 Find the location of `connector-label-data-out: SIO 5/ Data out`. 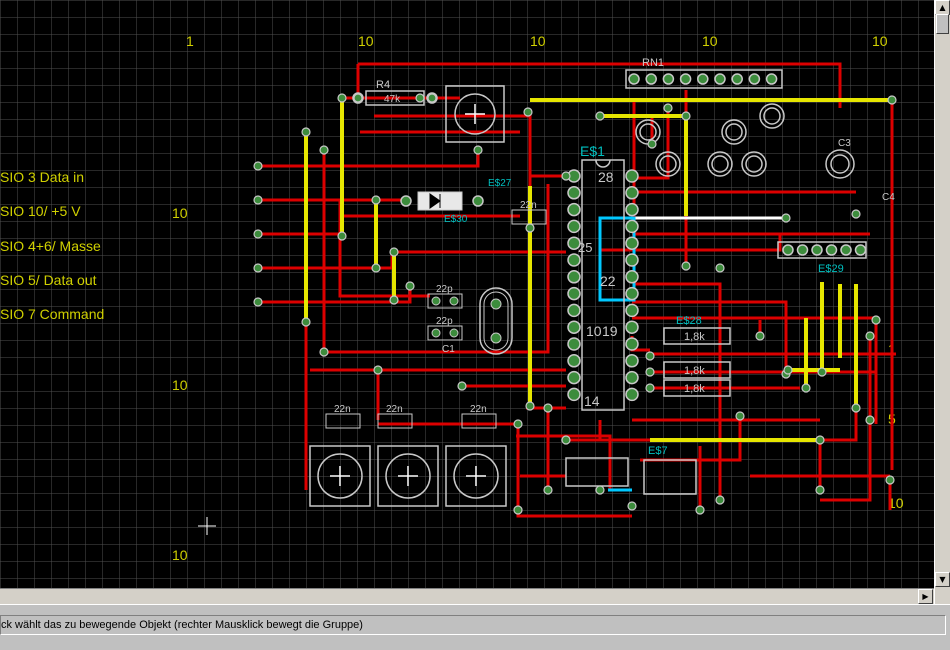

connector-label-data-out: SIO 5/ Data out is located at coordinates (48, 280).